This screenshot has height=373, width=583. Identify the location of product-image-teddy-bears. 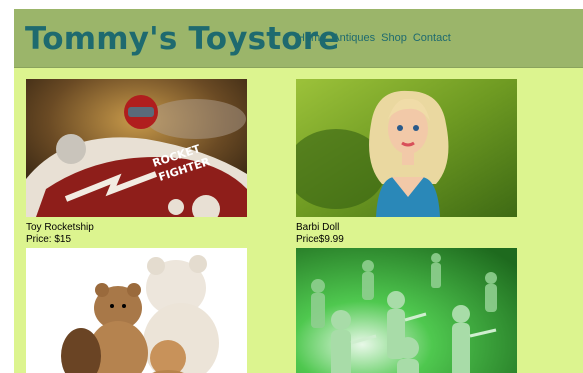
(136, 310).